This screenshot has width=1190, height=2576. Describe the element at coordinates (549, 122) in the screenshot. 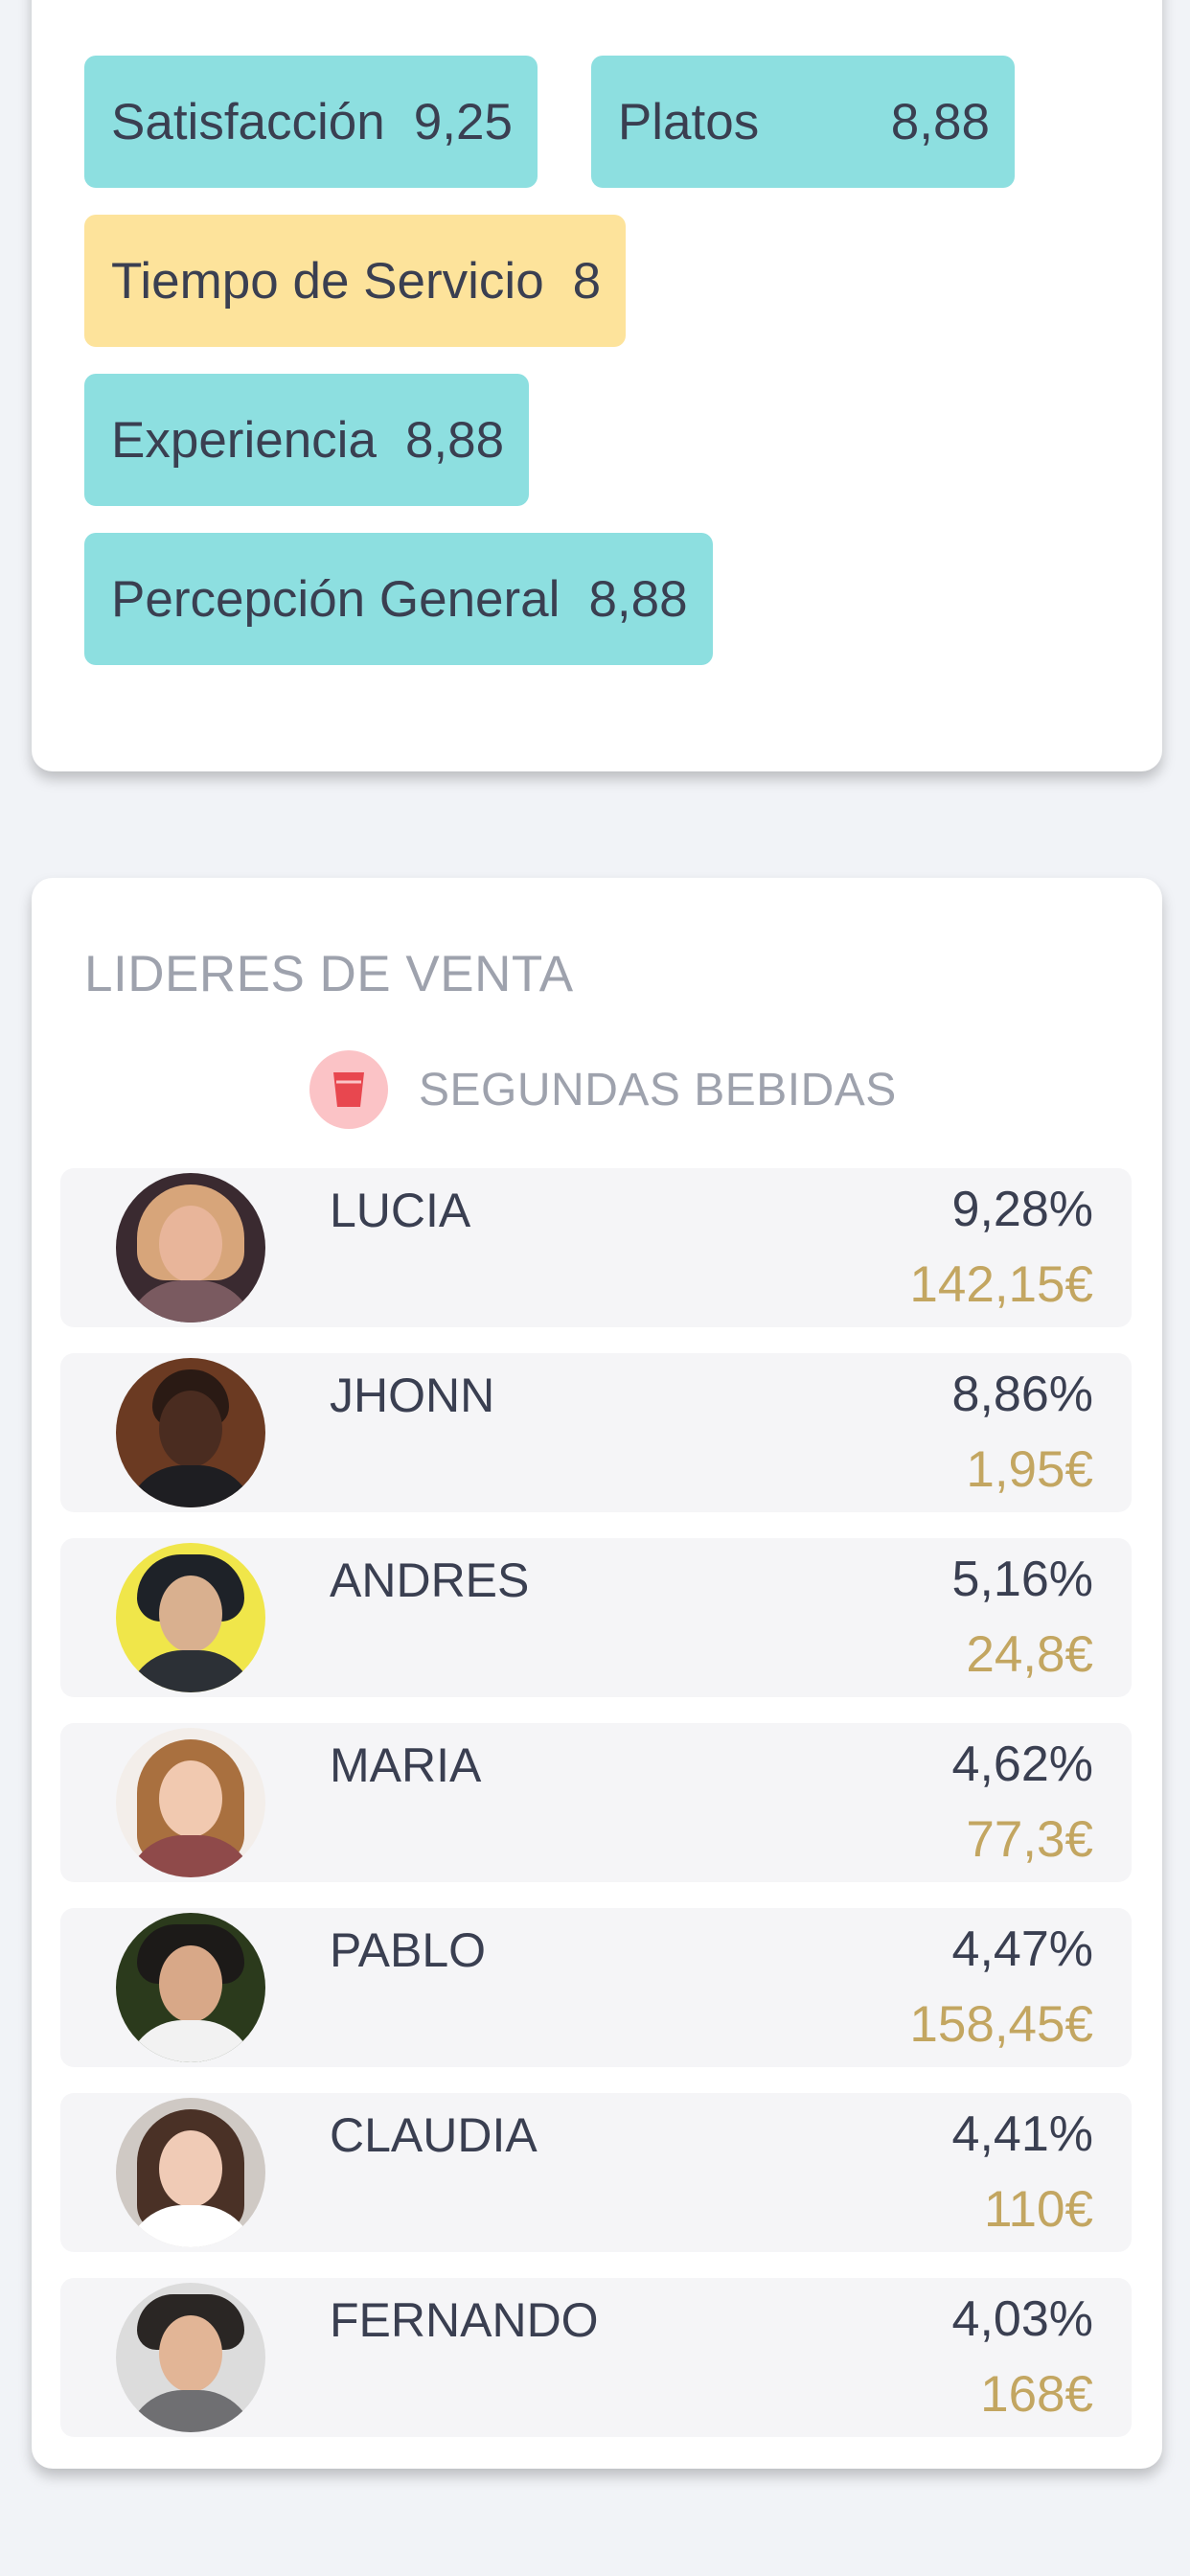

I see `ratings-row: Satisfacción 9,25 Platos 8,88` at that location.